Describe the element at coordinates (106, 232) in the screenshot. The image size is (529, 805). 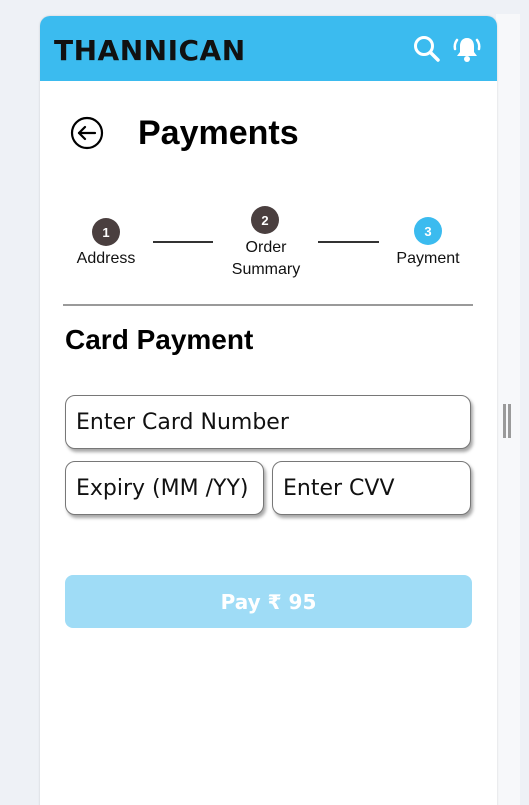
I see `step-1-badge: 1` at that location.